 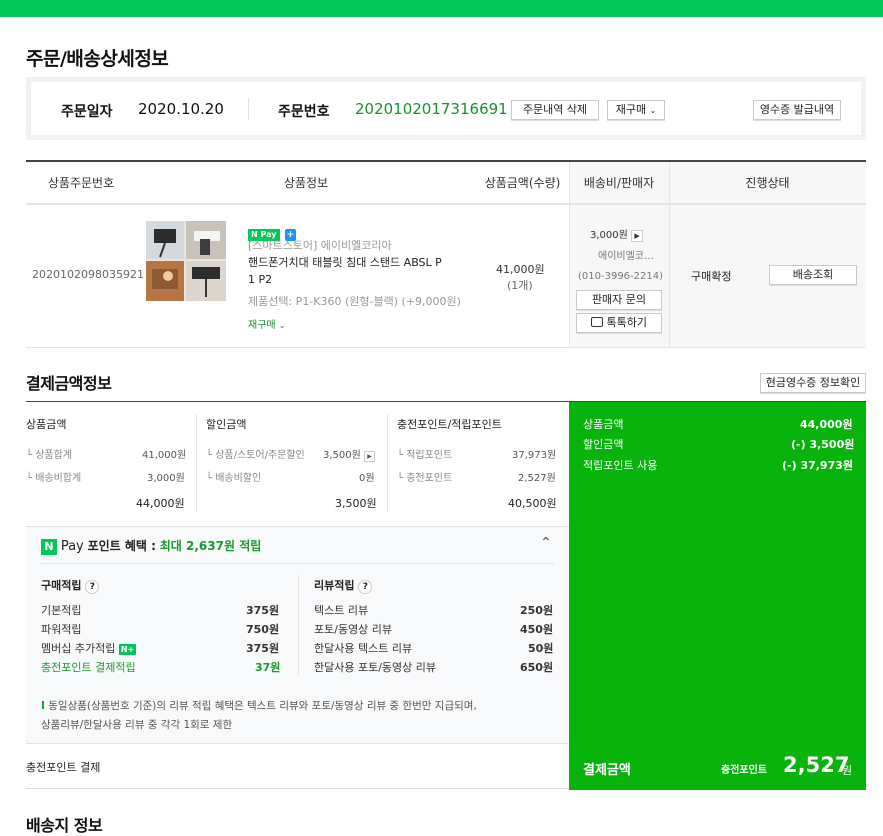 I want to click on shipping-fee: 3,000원 ▶, so click(x=617, y=234).